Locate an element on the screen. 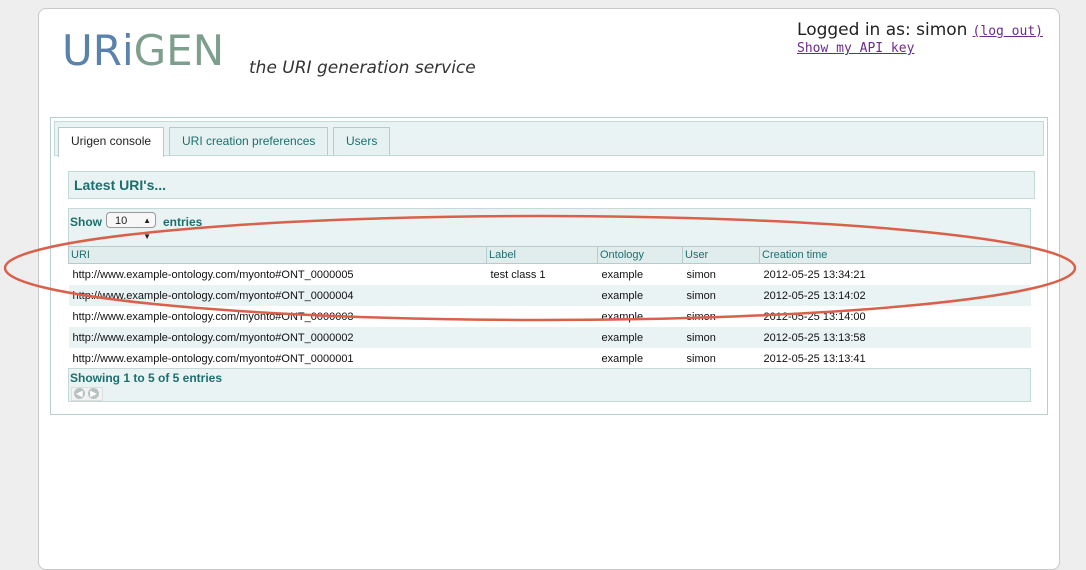 The height and width of the screenshot is (570, 1086). tab-urigen-console: Urigen console is located at coordinates (111, 142).